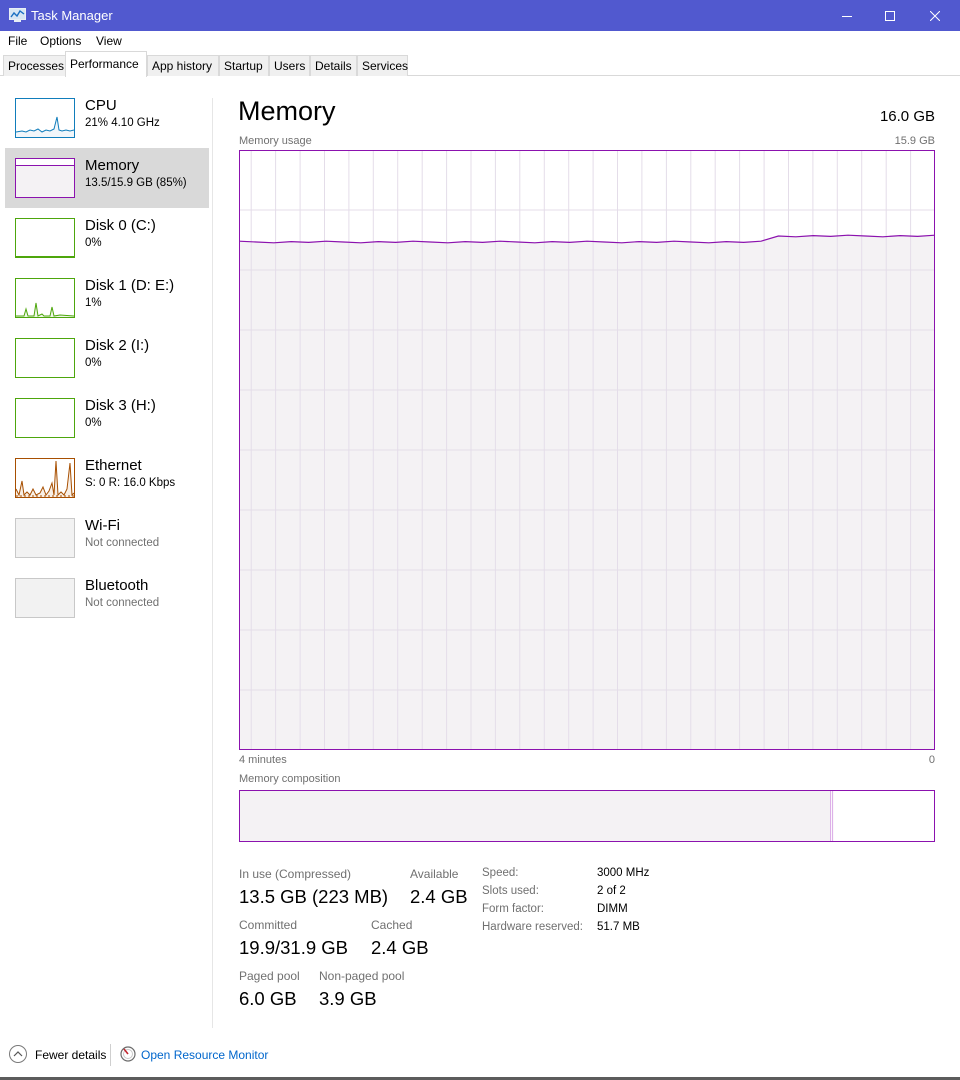 The image size is (960, 1080). Describe the element at coordinates (45, 598) in the screenshot. I see `bluetooth-graph-icon` at that location.